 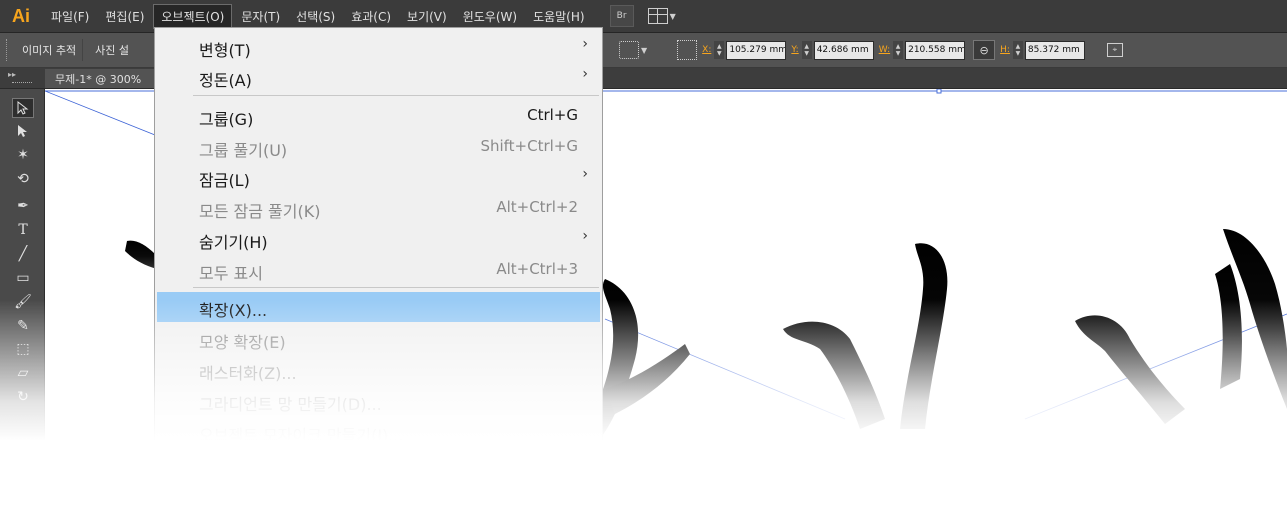 I want to click on type-tool-icon: T, so click(x=23, y=230).